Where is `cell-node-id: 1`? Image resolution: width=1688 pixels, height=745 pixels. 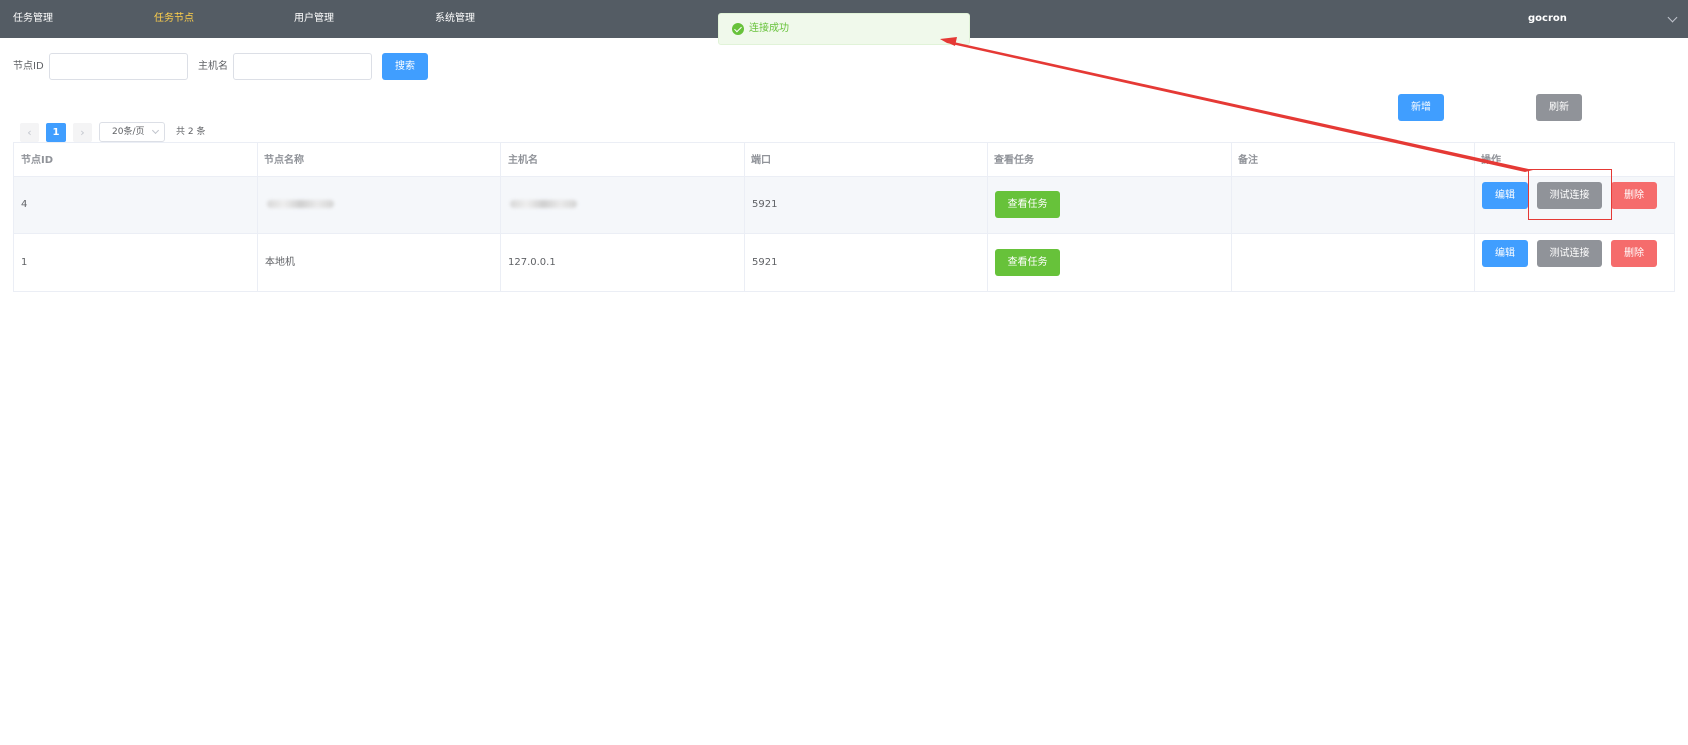 cell-node-id: 1 is located at coordinates (24, 262).